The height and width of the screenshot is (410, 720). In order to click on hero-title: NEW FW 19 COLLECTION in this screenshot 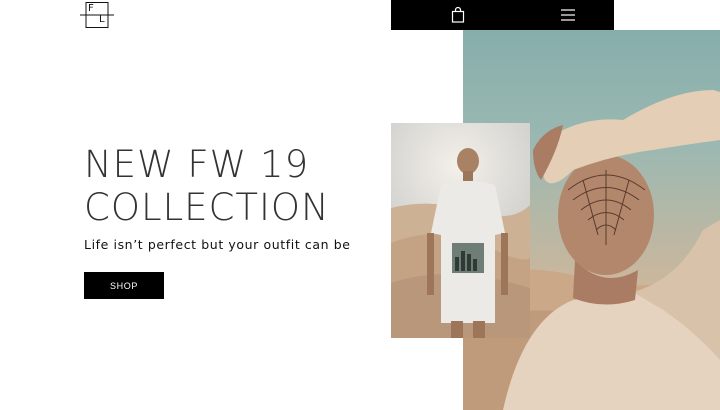, I will do `click(234, 186)`.